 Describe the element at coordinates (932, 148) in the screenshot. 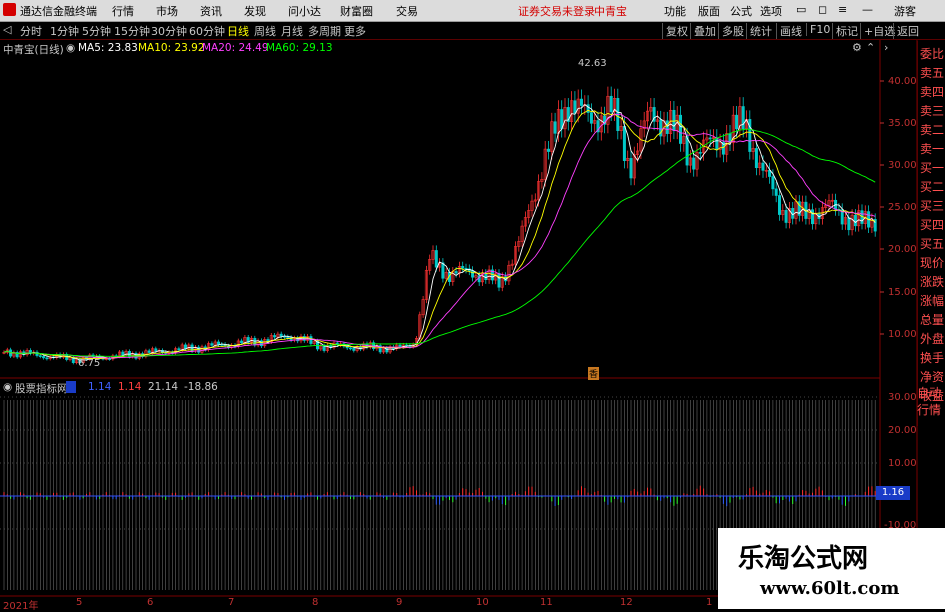

I see `side-item: 卖一` at that location.